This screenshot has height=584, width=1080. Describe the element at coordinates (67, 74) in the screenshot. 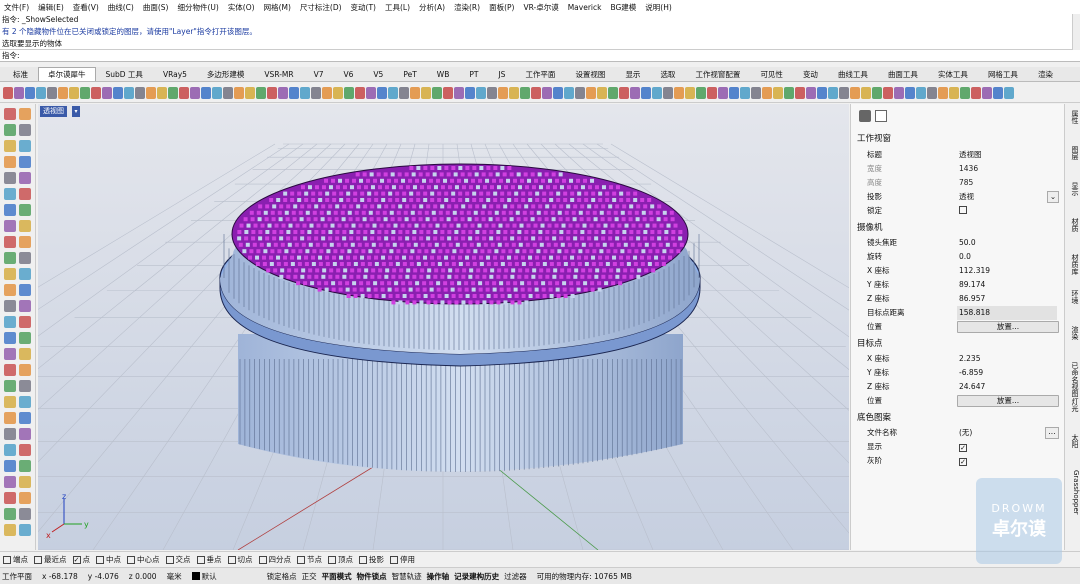

I see `toolbar-tab: 卓尔谟犀牛` at that location.